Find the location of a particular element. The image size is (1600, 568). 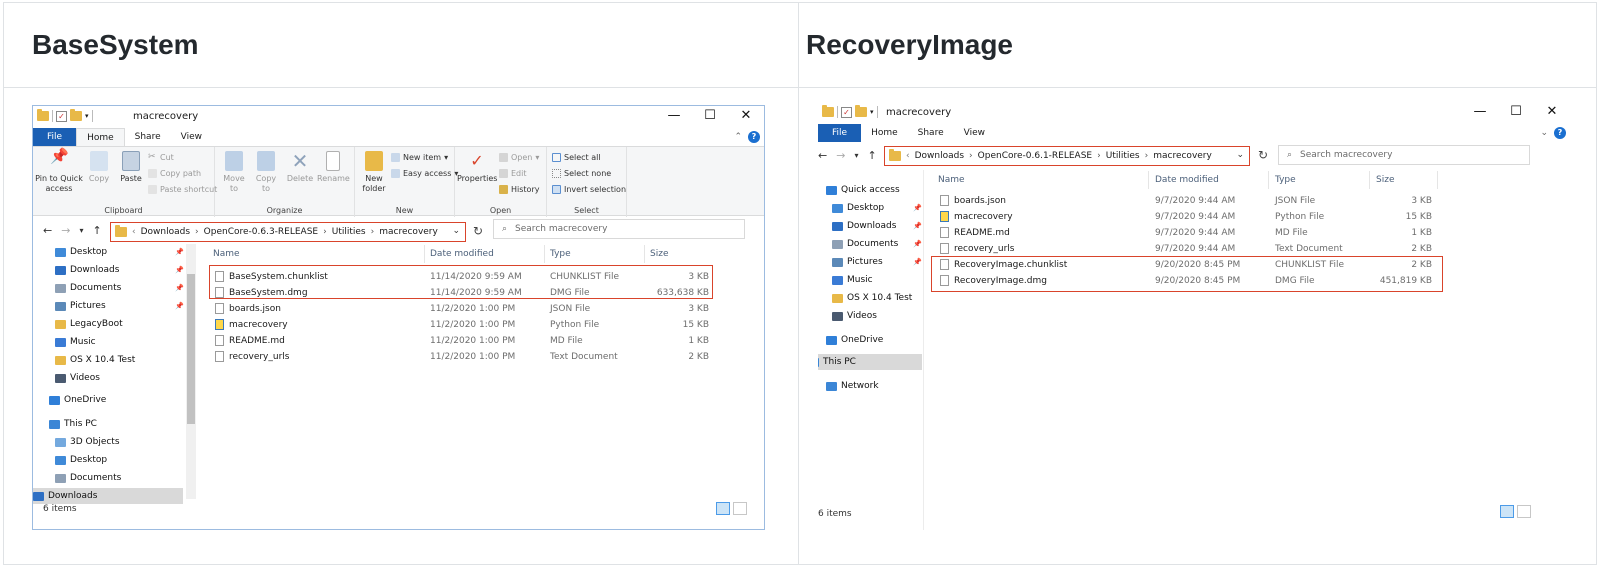

nav-item-onedrive: OneDrive is located at coordinates (77, 400).